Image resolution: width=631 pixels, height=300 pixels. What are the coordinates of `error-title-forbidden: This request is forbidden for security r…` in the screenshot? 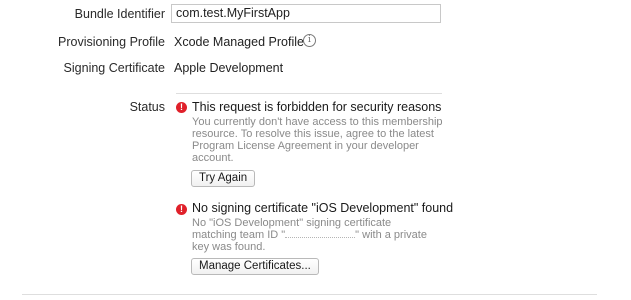 It's located at (317, 107).